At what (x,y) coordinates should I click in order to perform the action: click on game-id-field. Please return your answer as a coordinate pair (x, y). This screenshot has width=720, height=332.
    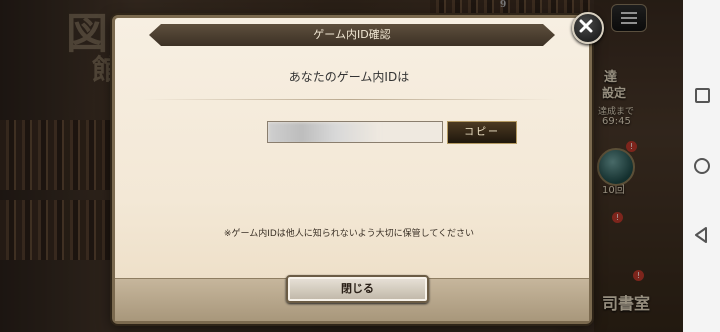
    Looking at the image, I should click on (355, 132).